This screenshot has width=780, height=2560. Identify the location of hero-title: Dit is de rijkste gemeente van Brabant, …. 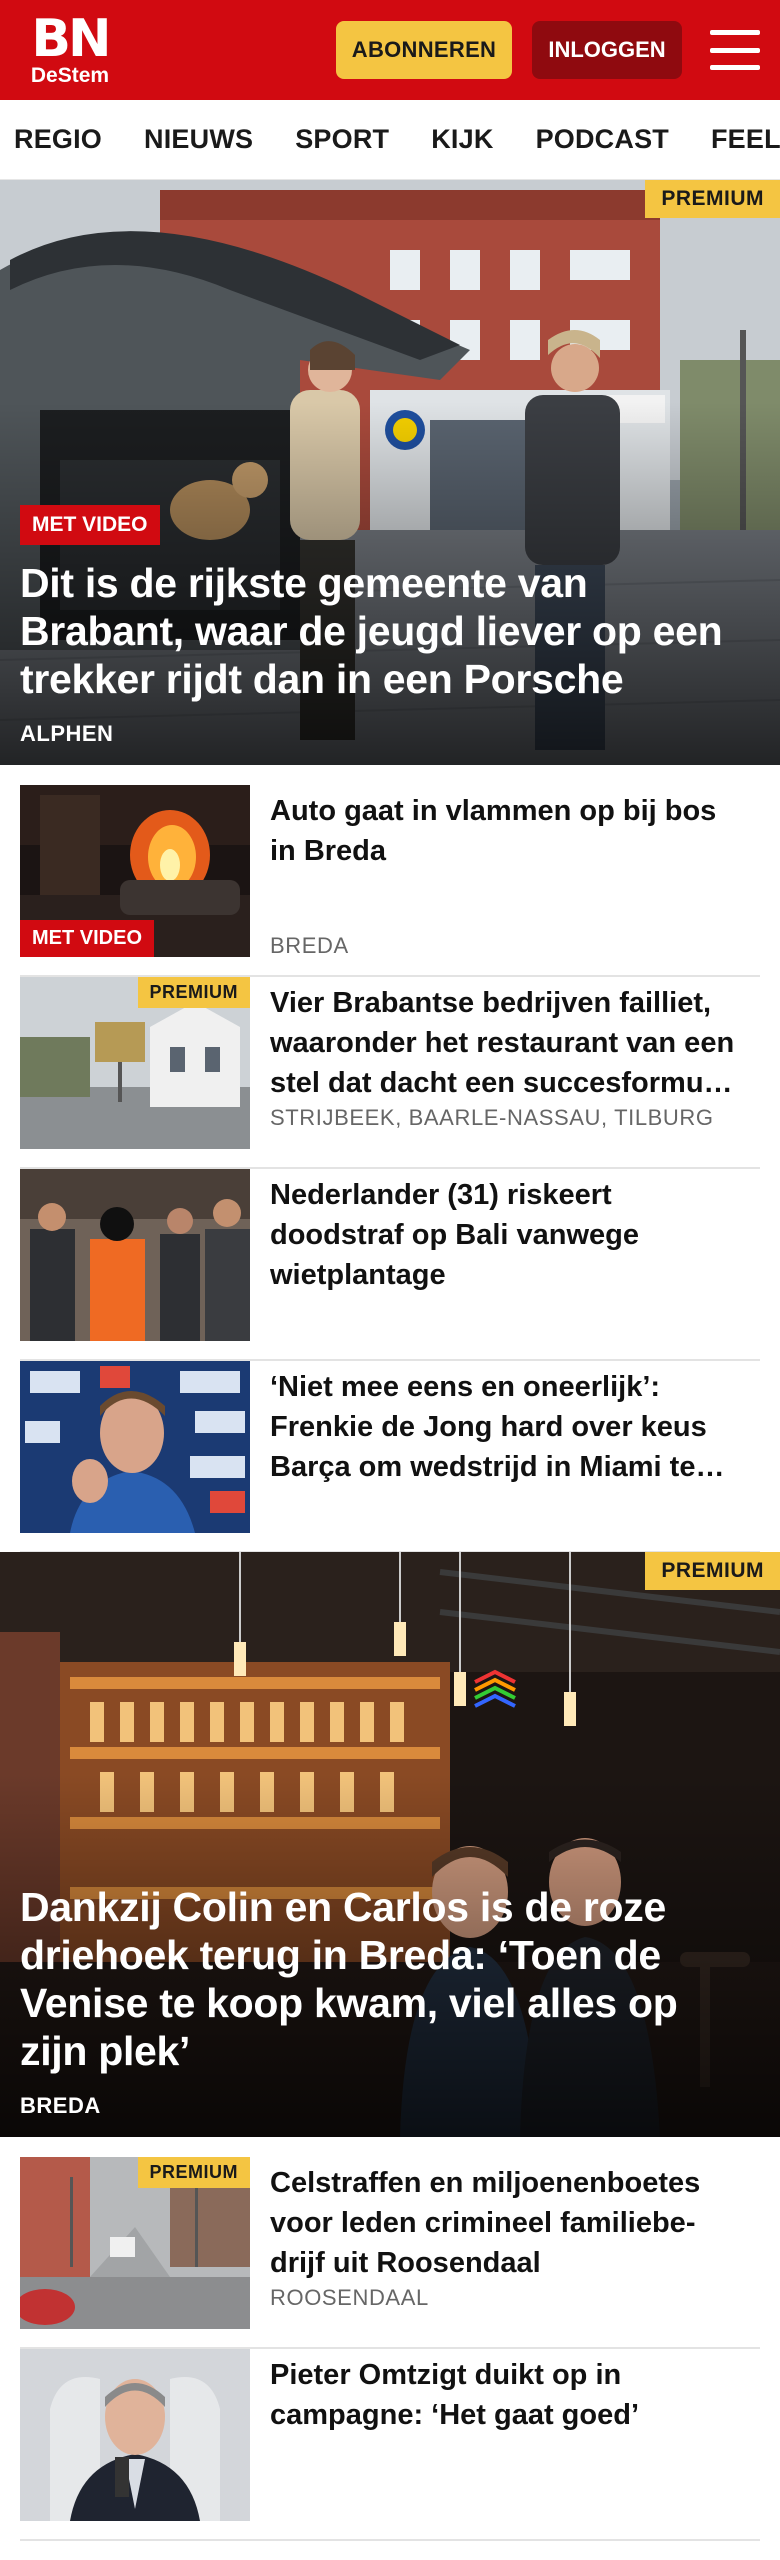
(385, 631).